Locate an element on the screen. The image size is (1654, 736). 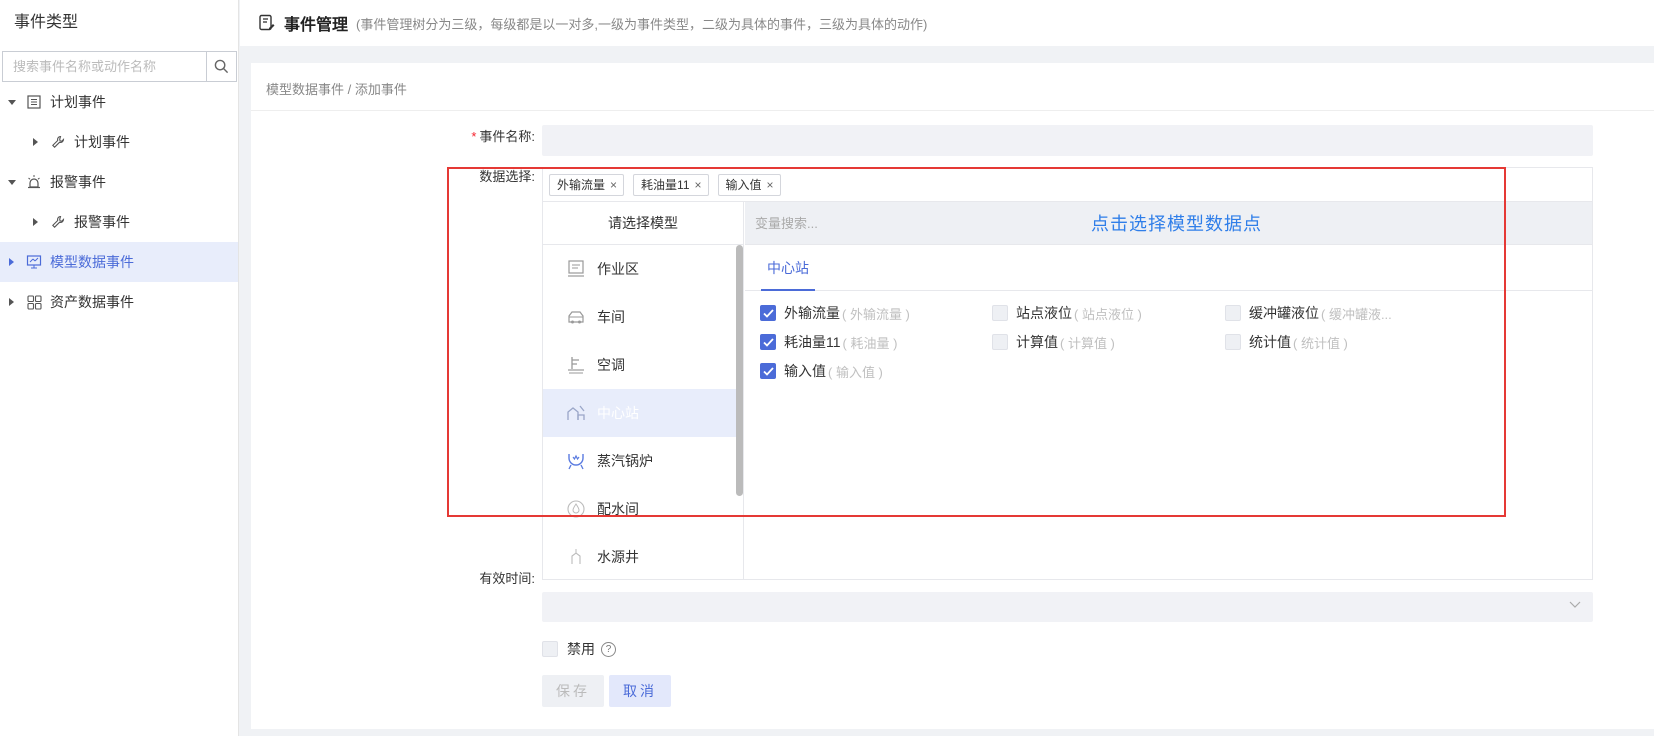
help-icon: ? is located at coordinates (608, 649).